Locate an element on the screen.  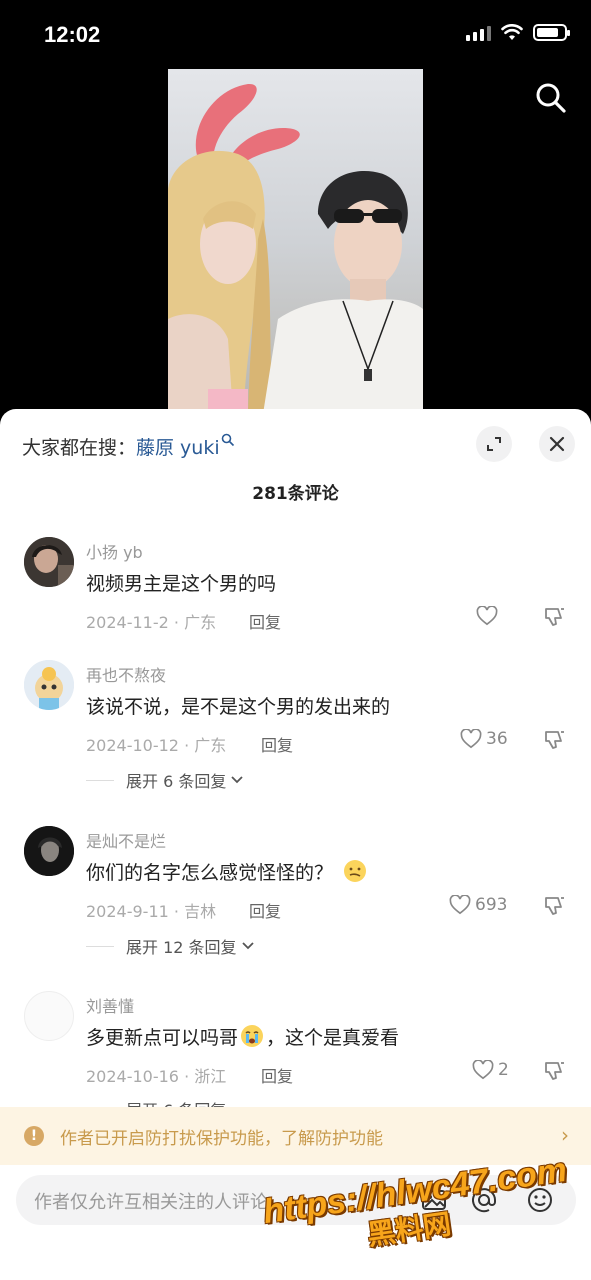
expand-icon is located at coordinates (494, 444).